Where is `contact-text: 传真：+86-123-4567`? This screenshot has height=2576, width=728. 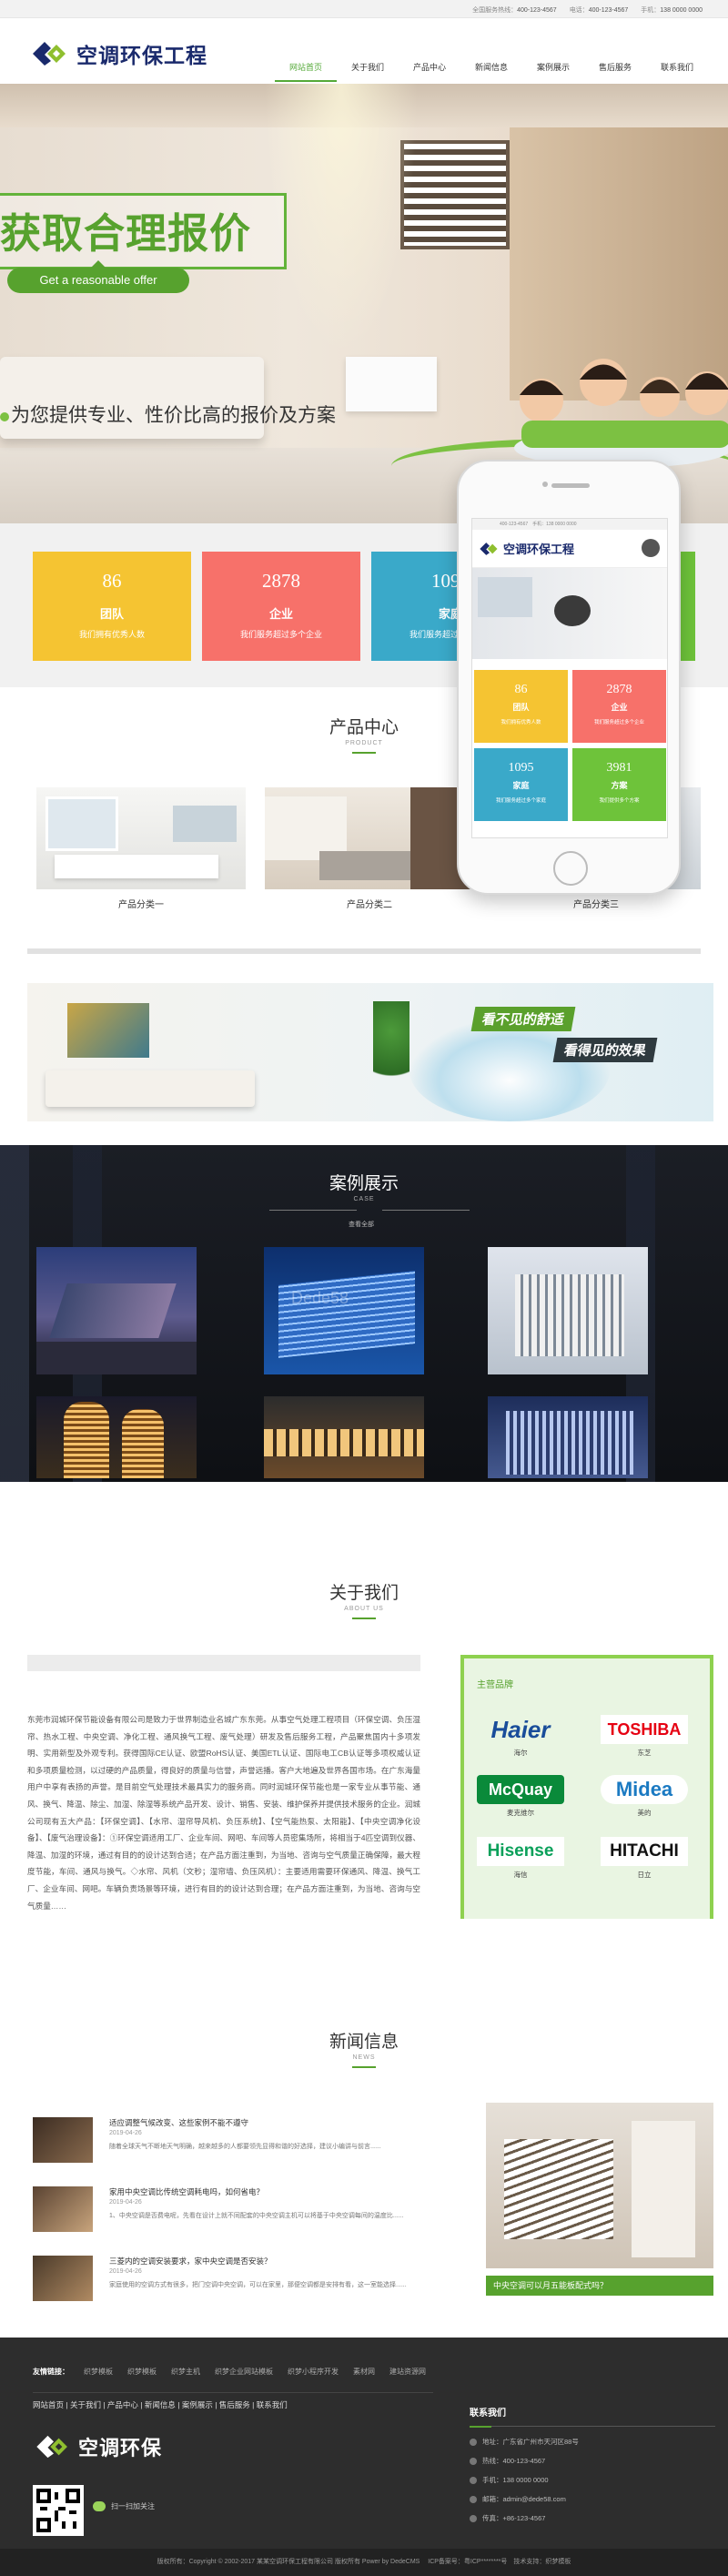
contact-text: 传真：+86-123-4567 is located at coordinates (514, 2518).